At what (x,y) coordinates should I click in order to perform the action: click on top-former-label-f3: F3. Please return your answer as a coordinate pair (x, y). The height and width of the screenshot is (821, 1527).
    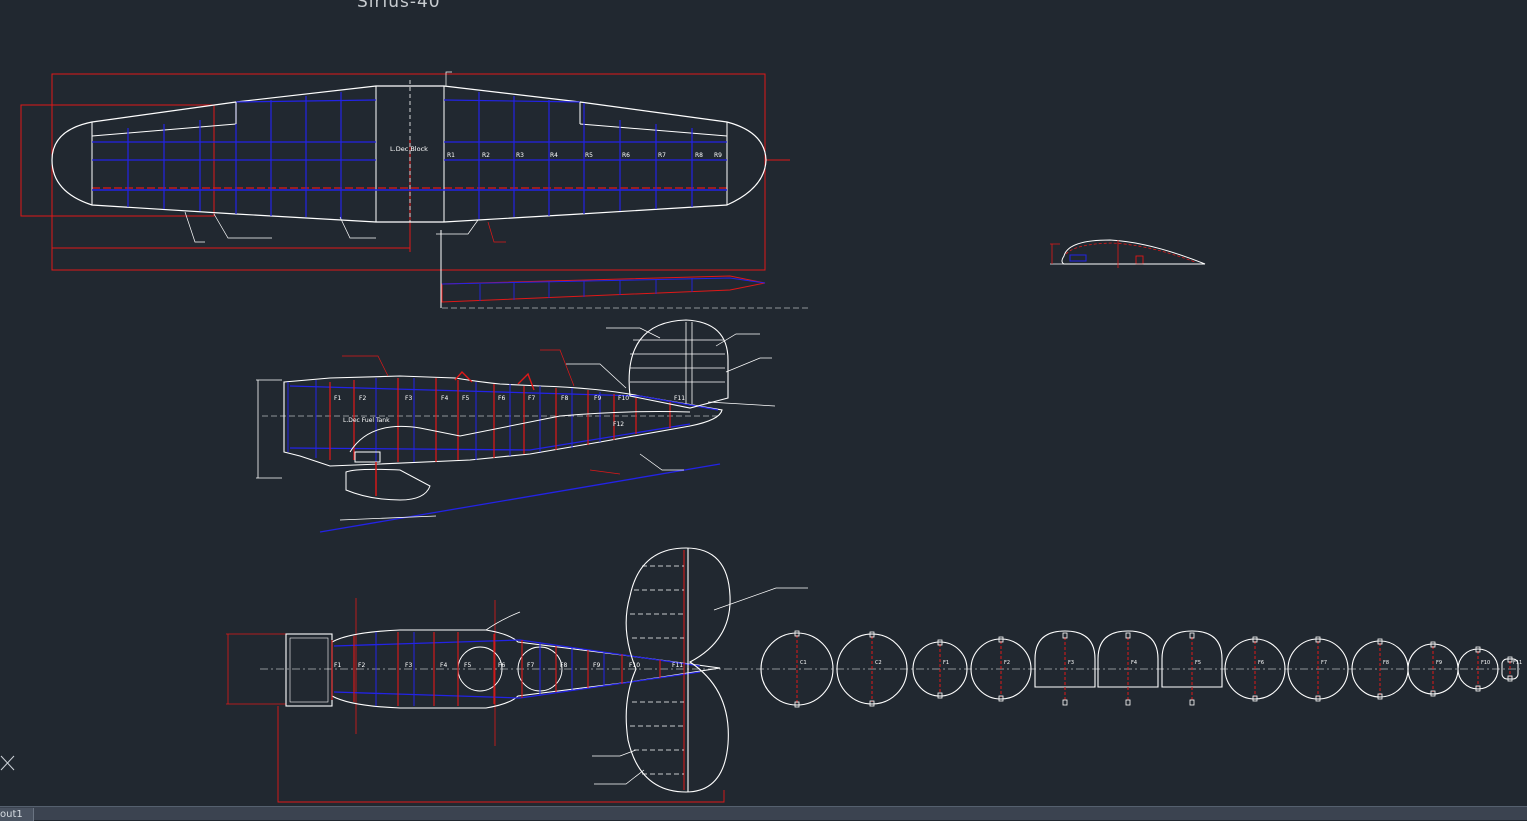
    Looking at the image, I should click on (408, 665).